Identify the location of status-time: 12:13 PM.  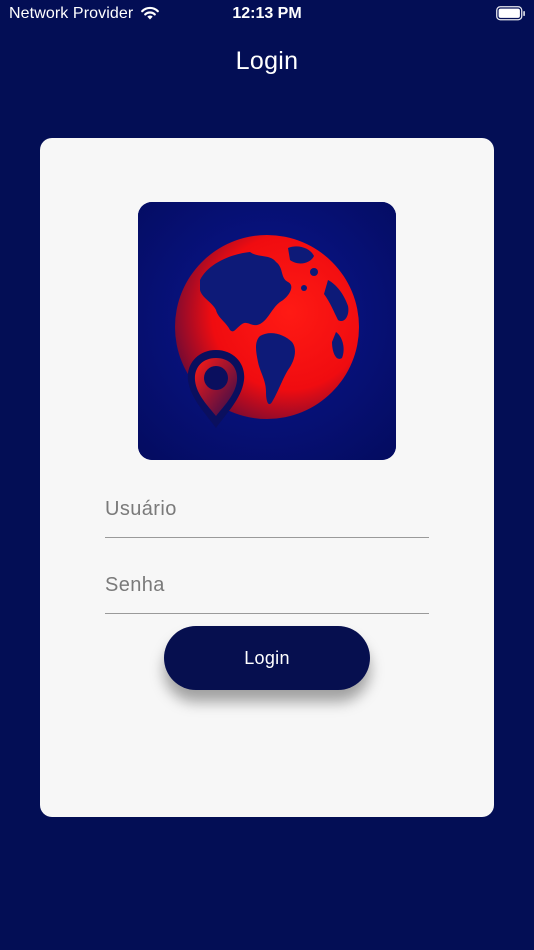
(267, 13).